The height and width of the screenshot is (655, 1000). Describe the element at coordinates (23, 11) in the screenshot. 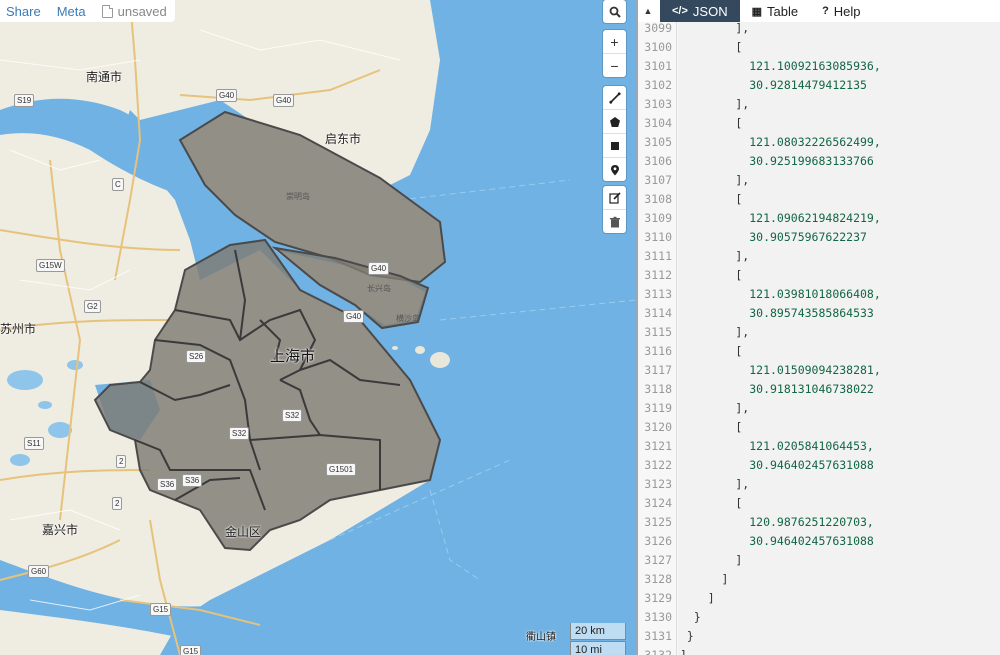

I see `share-link: Share` at that location.